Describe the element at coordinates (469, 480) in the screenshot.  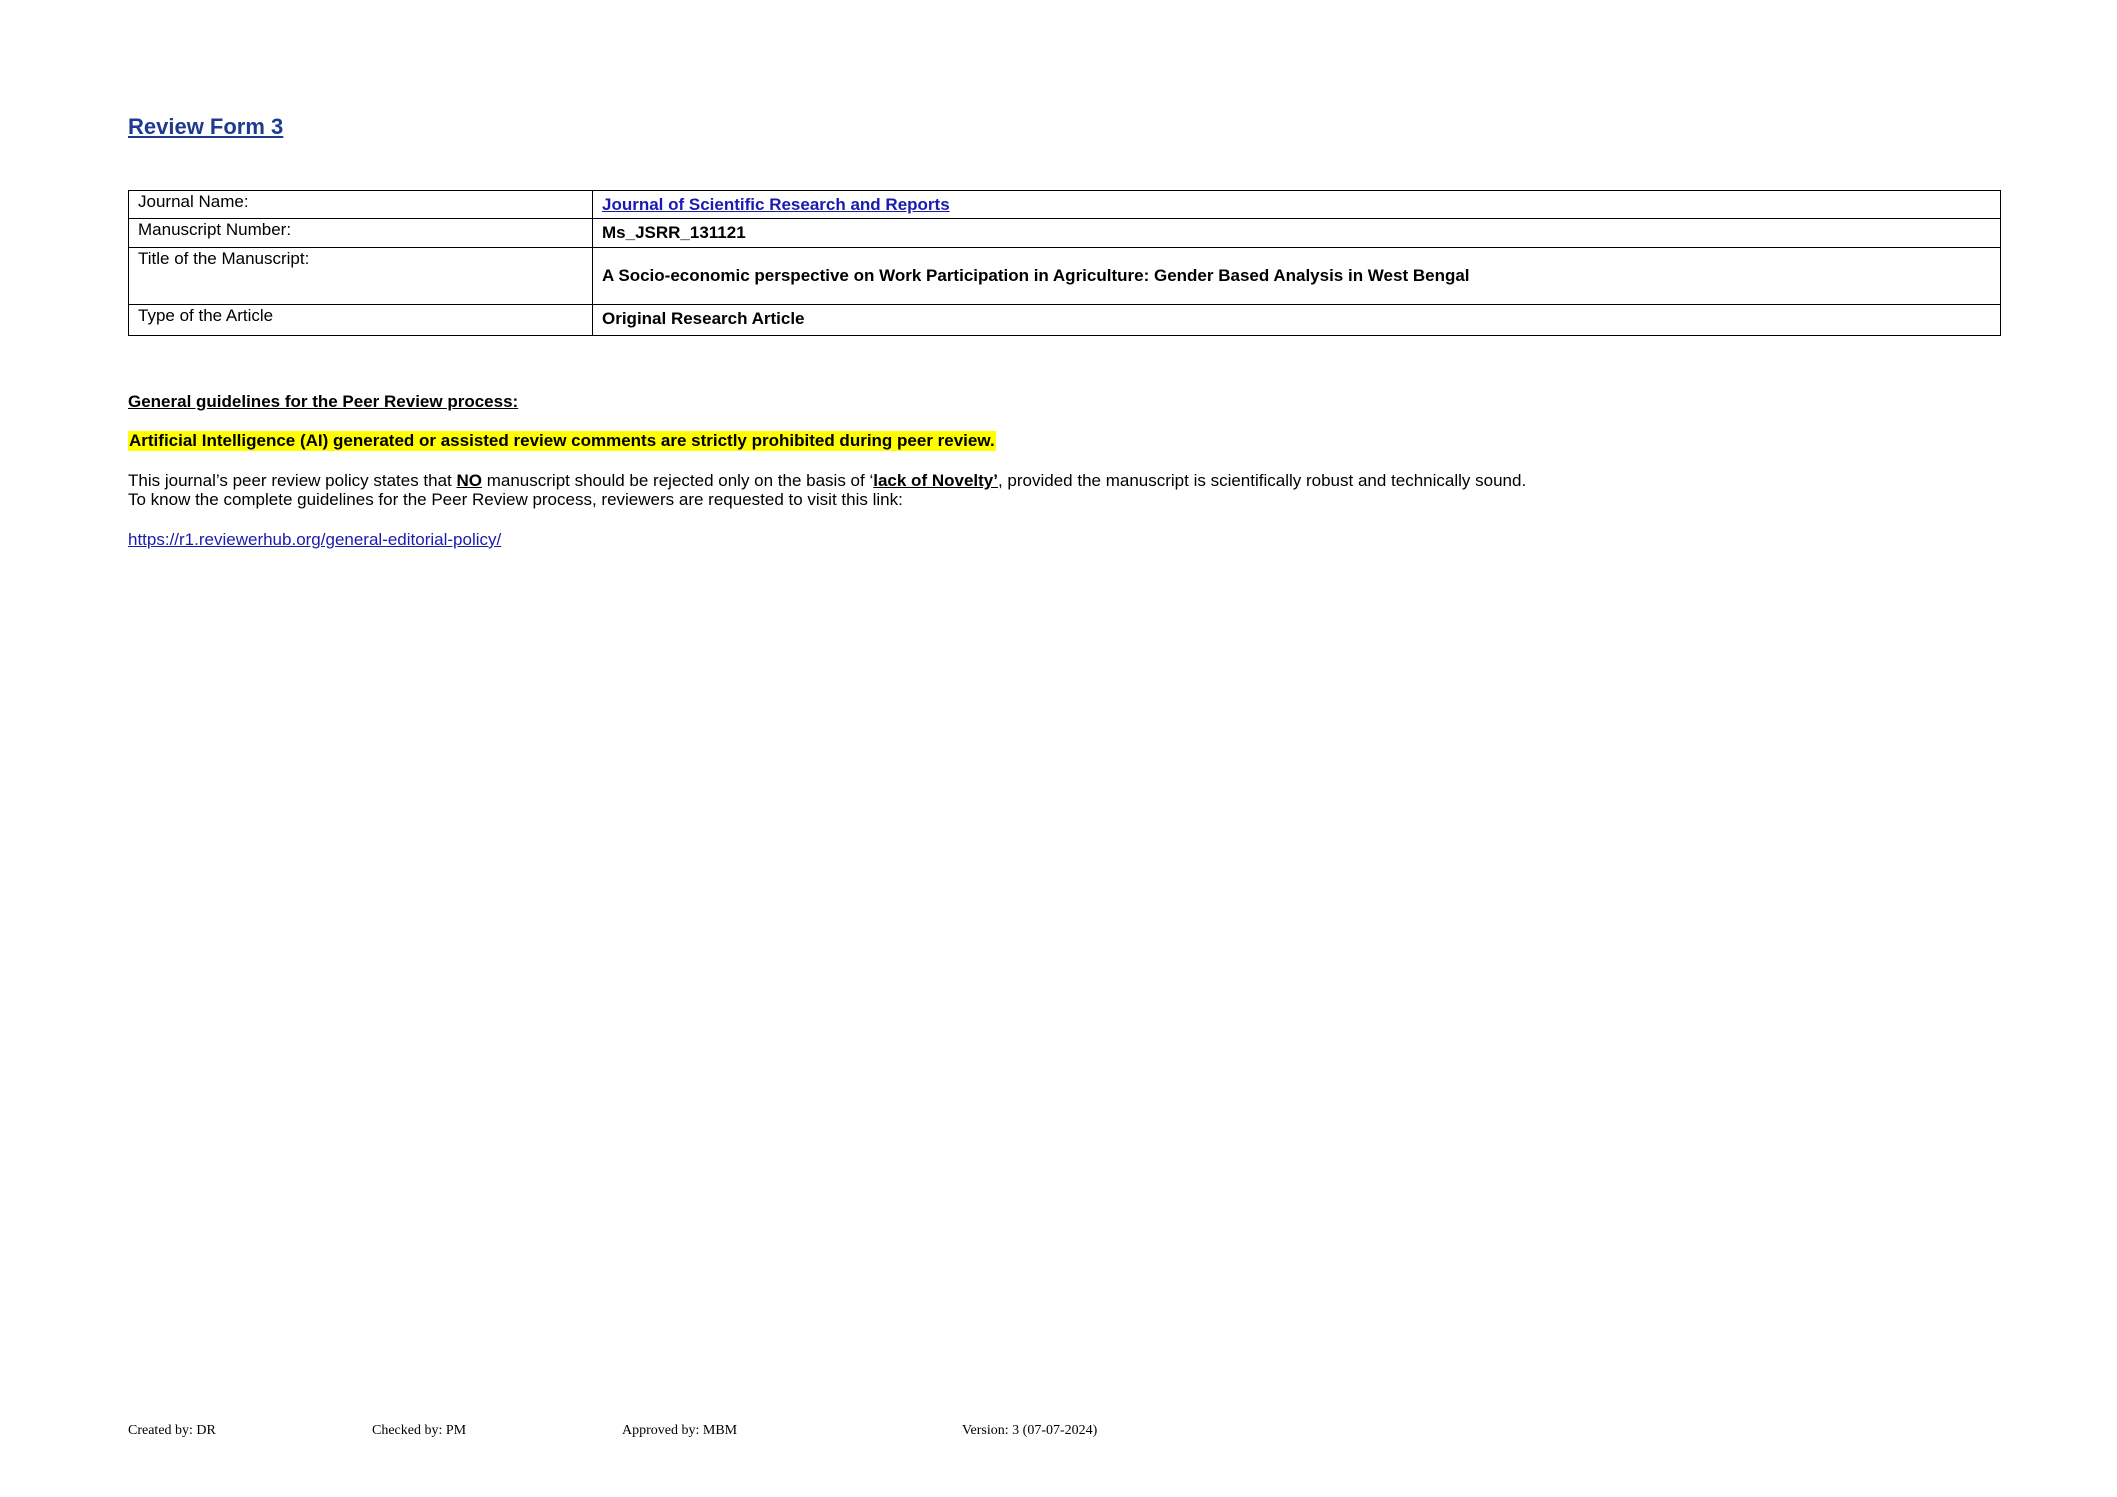
I see `policy-no-emphasis: NO` at that location.